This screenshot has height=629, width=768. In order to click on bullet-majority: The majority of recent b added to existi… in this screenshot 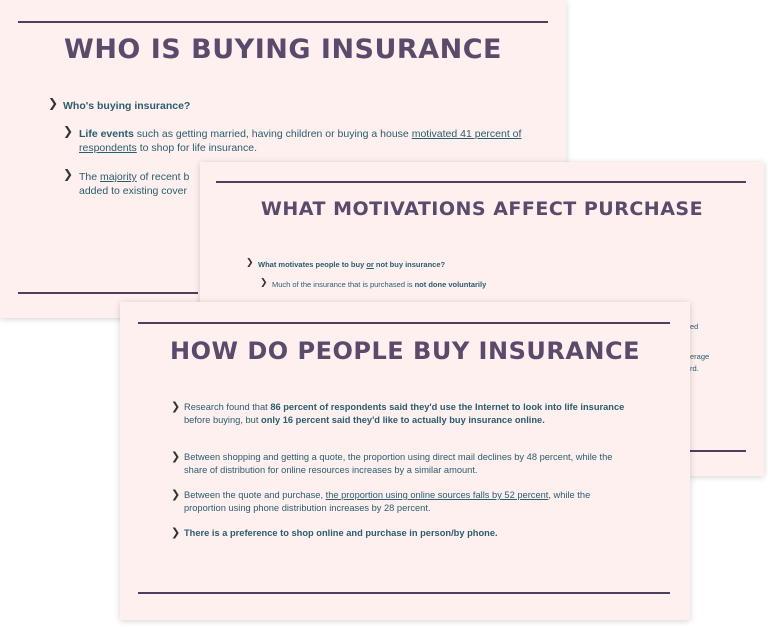, I will do `click(134, 184)`.